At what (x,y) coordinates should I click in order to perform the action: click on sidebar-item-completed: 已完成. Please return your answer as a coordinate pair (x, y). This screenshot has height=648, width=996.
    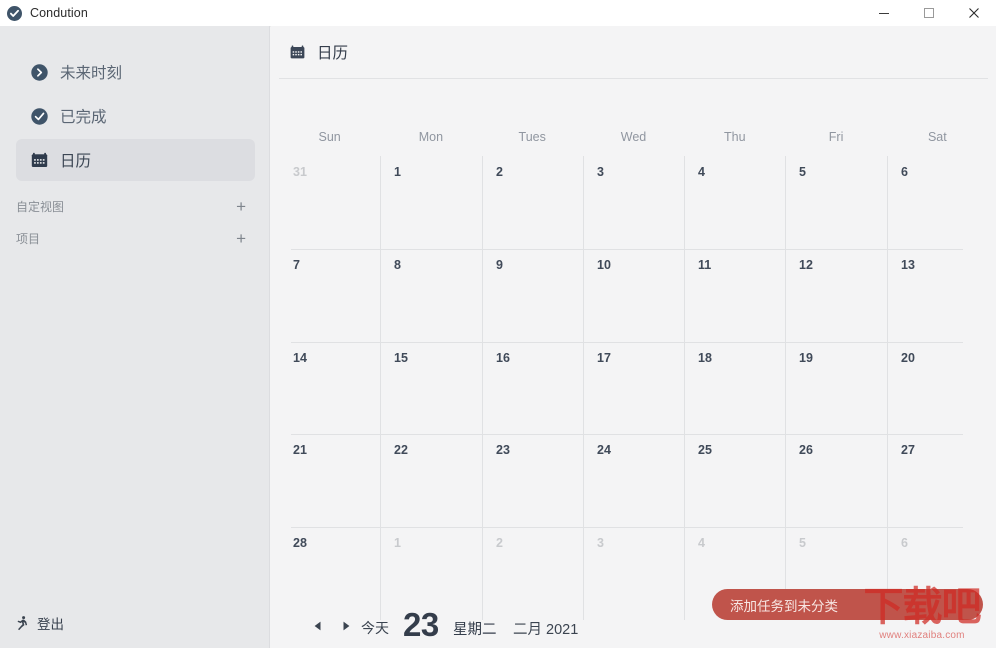
    Looking at the image, I should click on (135, 116).